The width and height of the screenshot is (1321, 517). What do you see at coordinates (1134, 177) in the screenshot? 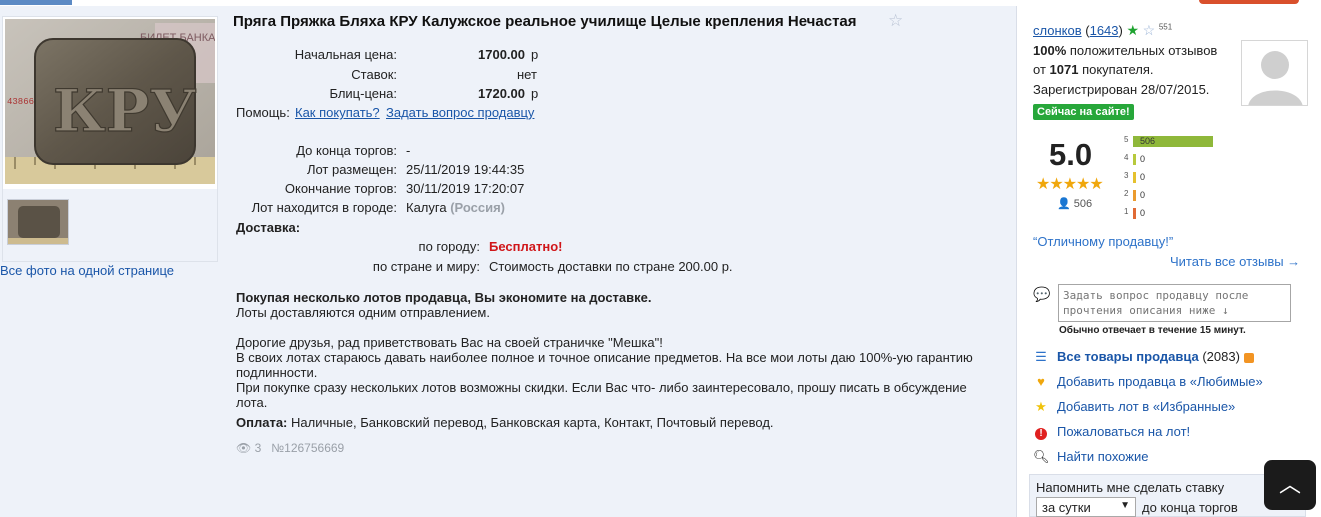
I see `histogram-row: 30` at bounding box center [1134, 177].